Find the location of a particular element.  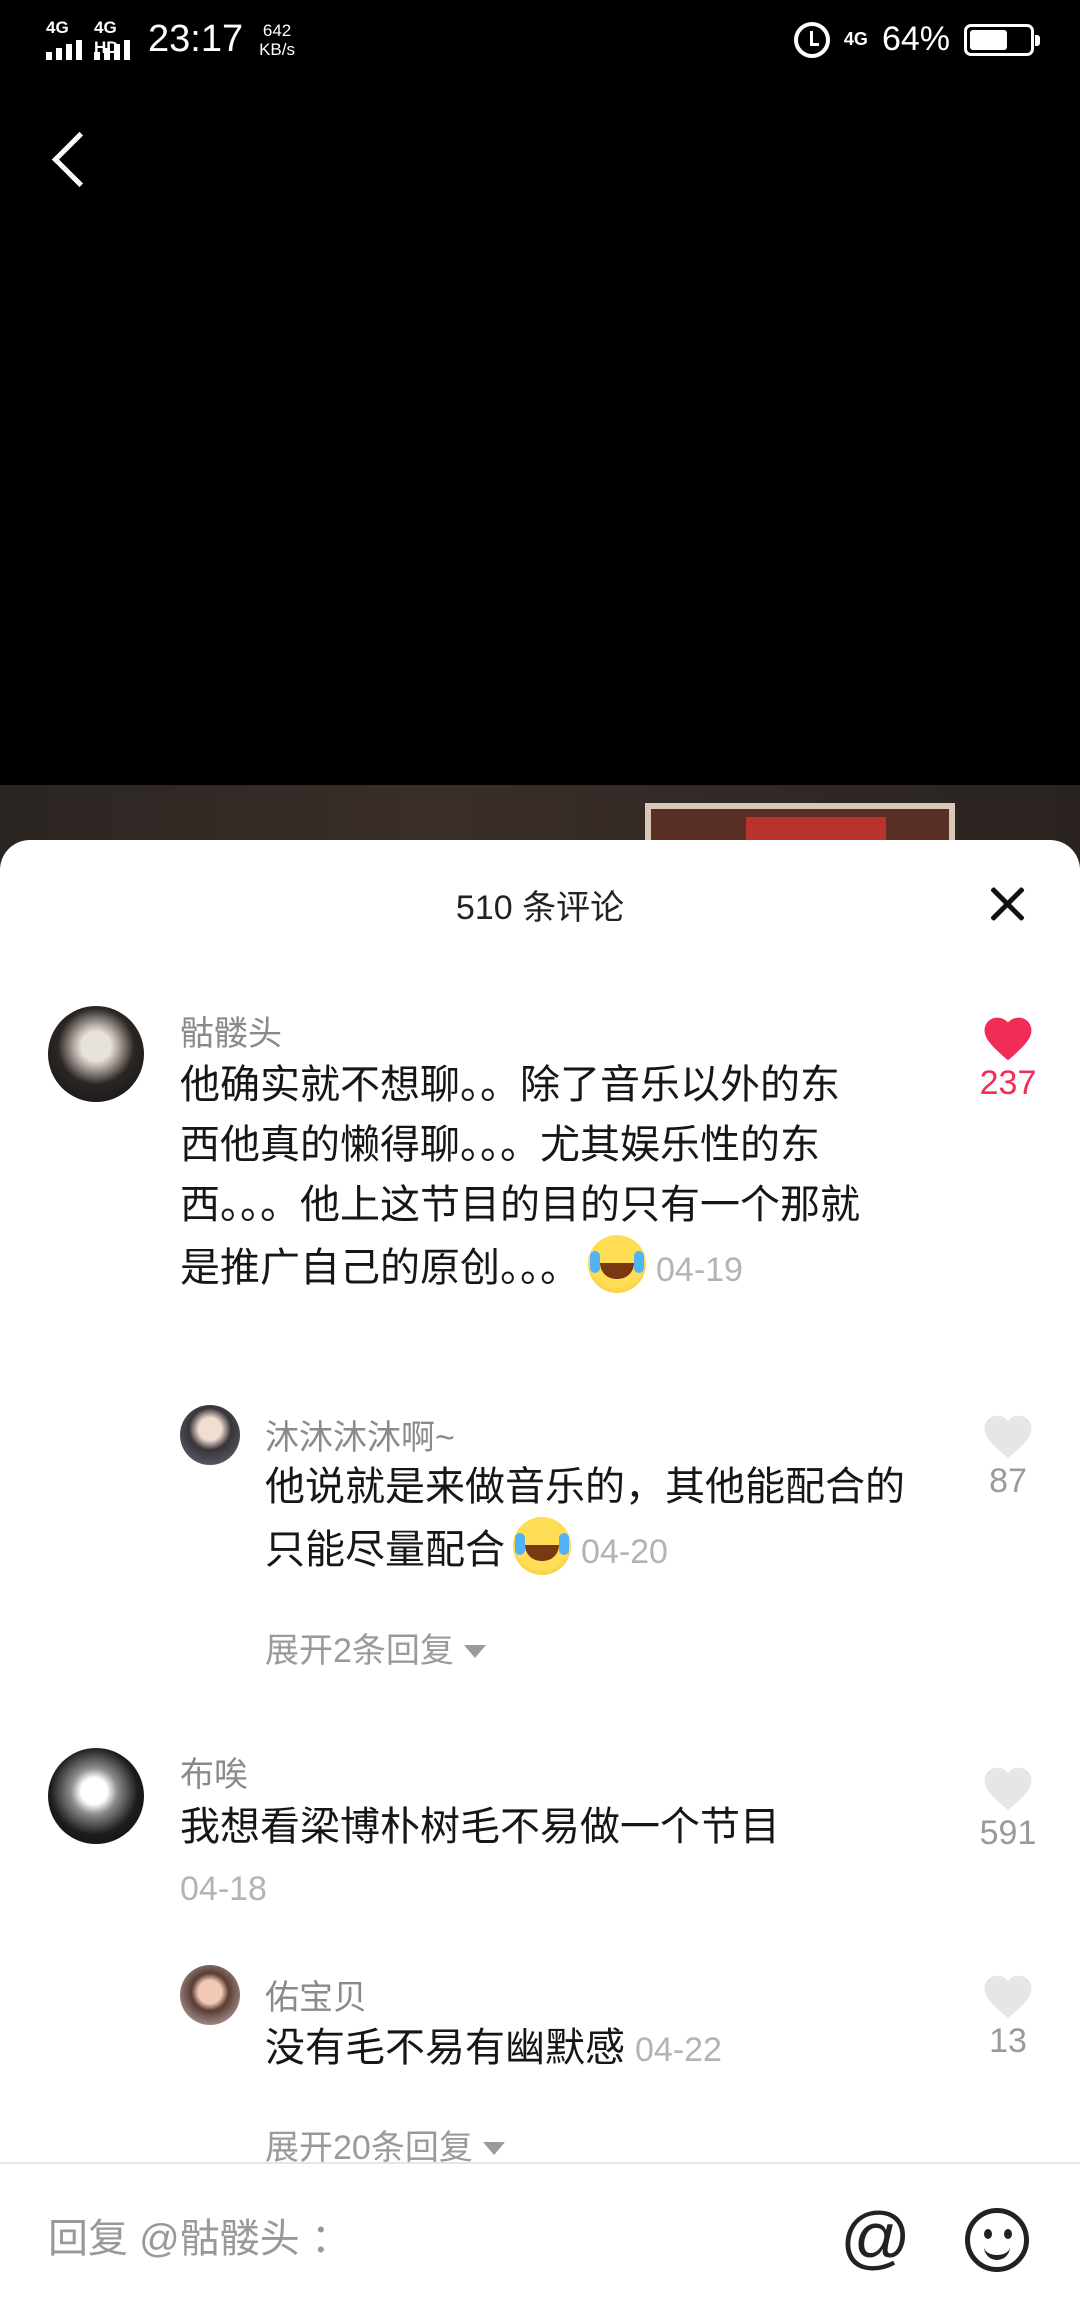

reply-date: 04-22 is located at coordinates (678, 2050).